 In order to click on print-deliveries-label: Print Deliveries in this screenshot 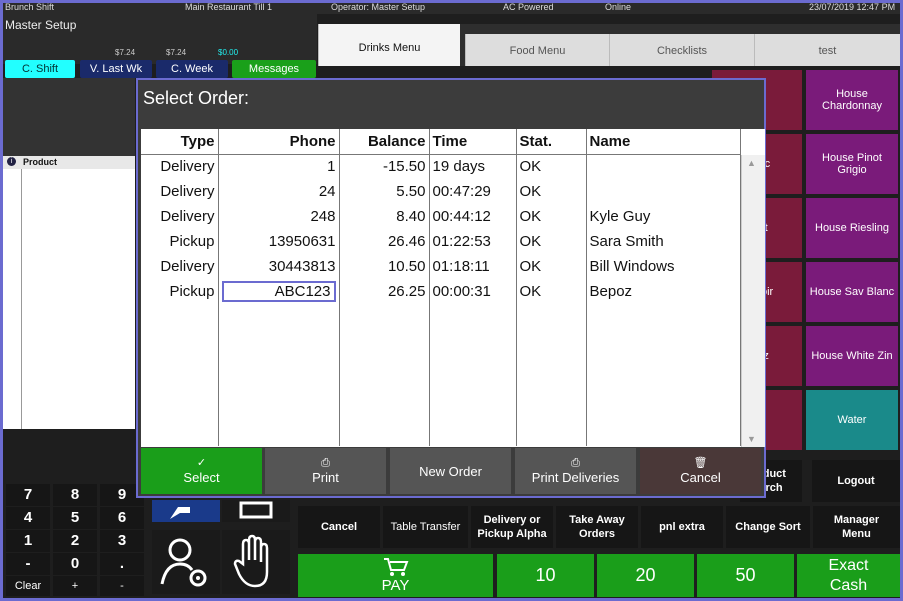, I will do `click(575, 477)`.